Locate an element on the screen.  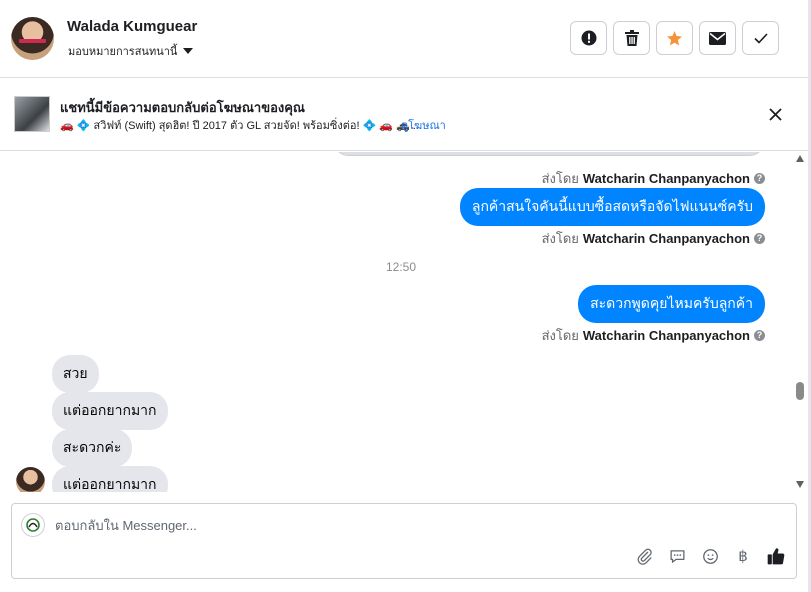
saved-replies-button is located at coordinates (677, 556).